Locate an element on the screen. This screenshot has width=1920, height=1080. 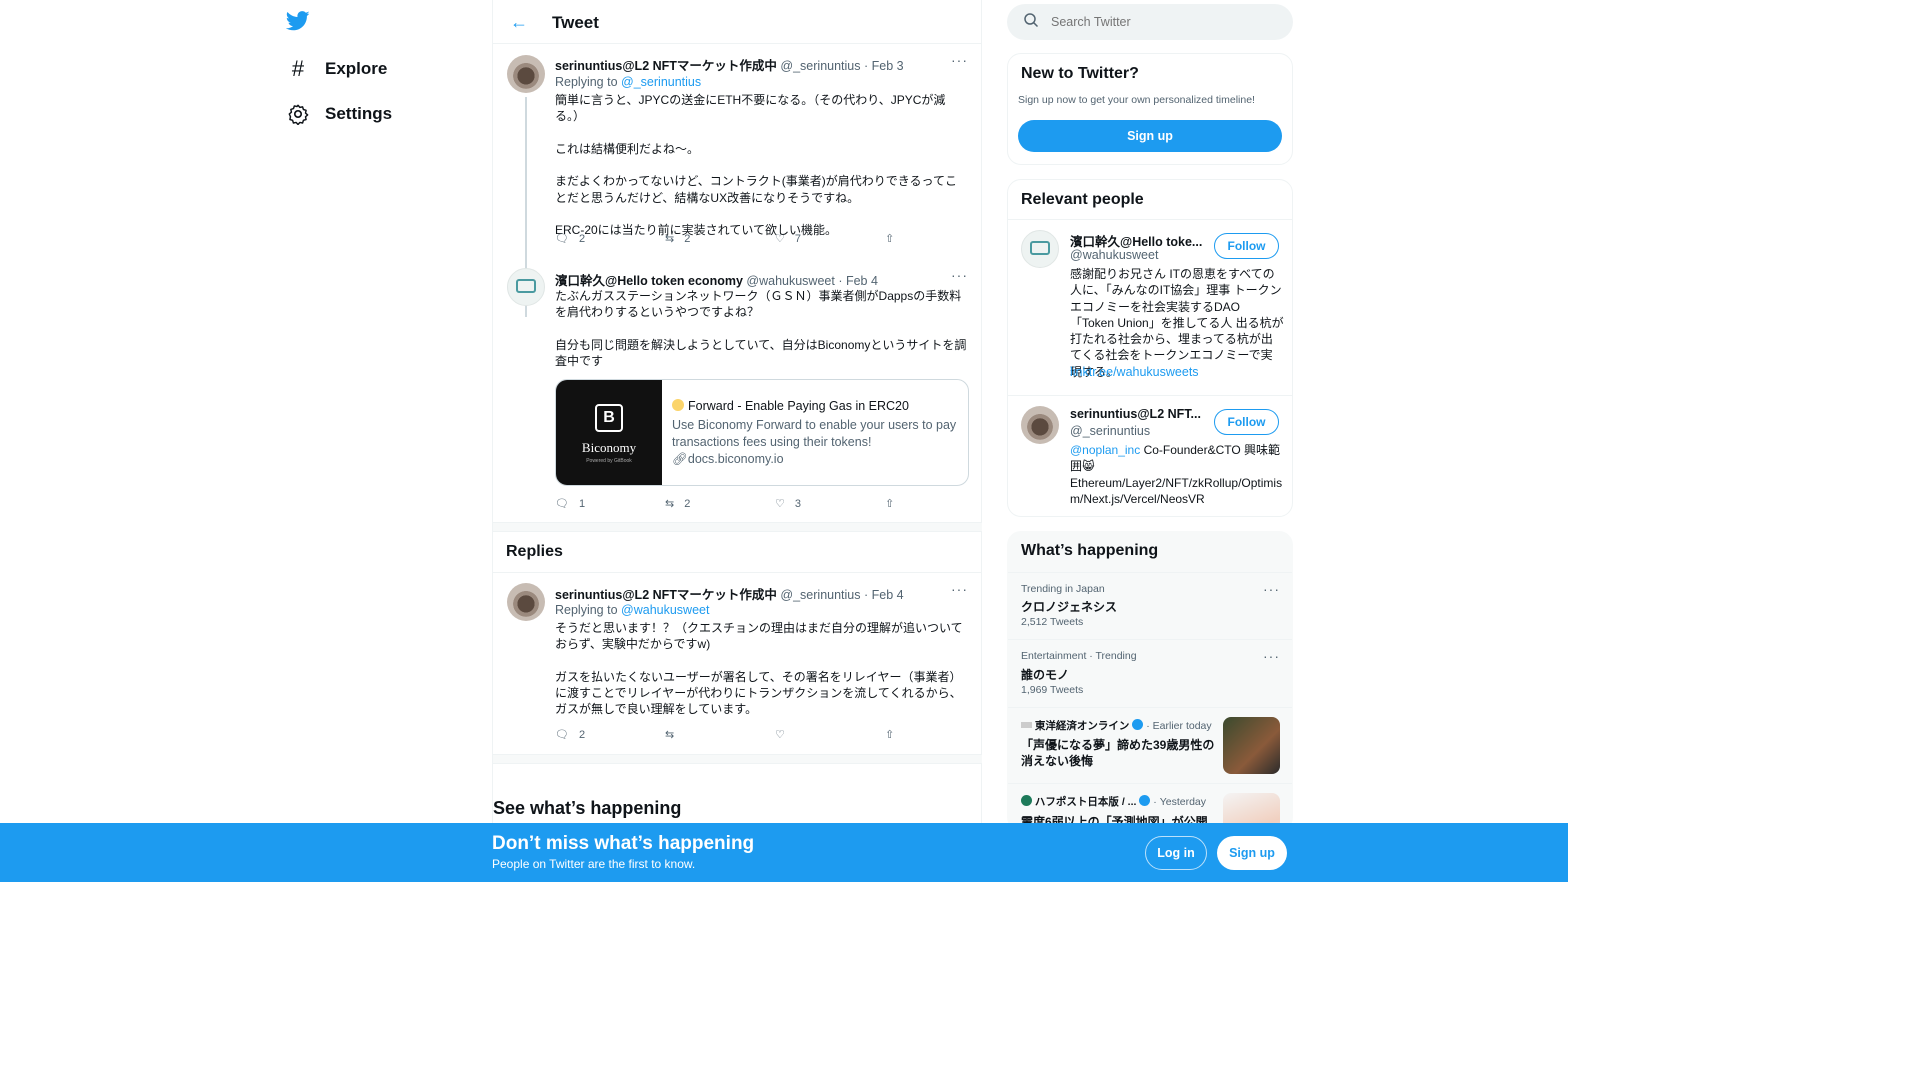
retweet-count: 2 is located at coordinates (687, 503).